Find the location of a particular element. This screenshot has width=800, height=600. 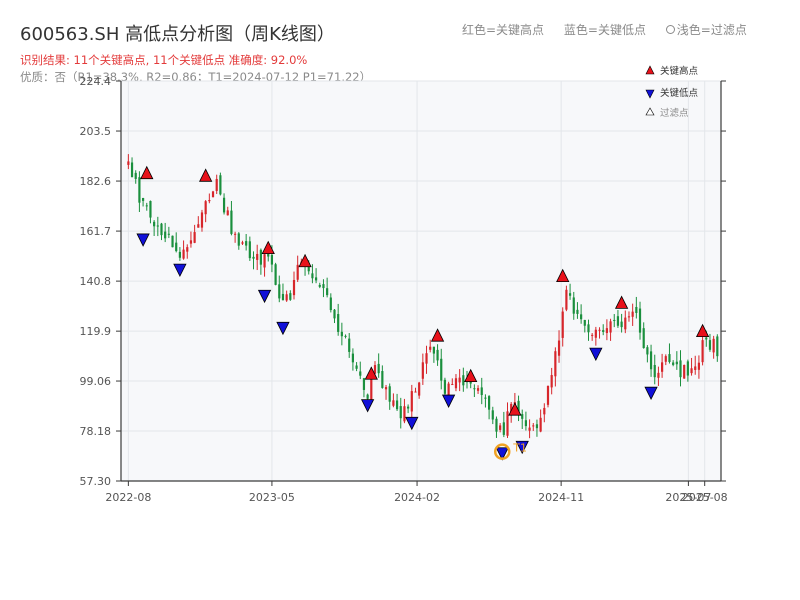

x-tick-label: 2025-08 is located at coordinates (705, 497).